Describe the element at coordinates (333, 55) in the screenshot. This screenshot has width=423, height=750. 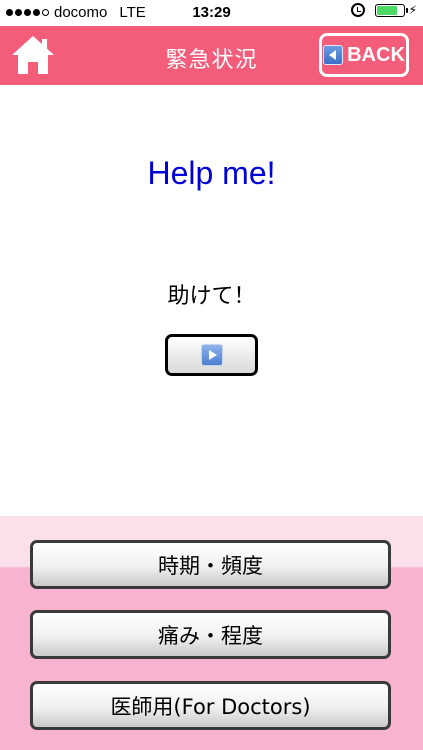
I see `back-arrow-icon` at that location.